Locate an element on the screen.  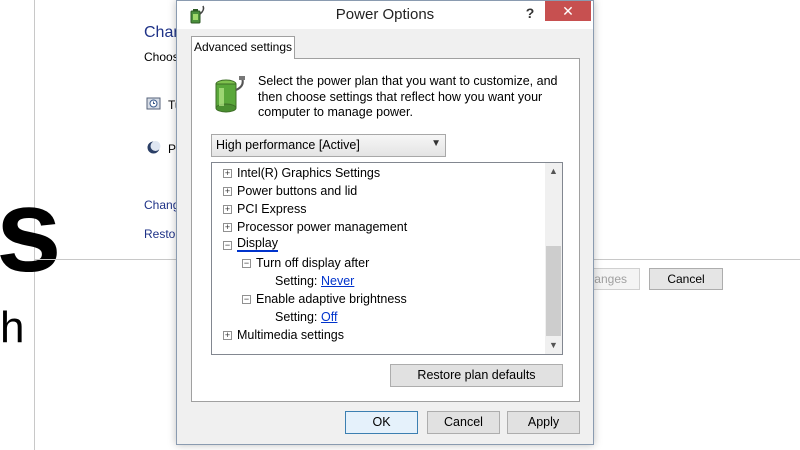
background-cancel-button: Cancel is located at coordinates (686, 279).